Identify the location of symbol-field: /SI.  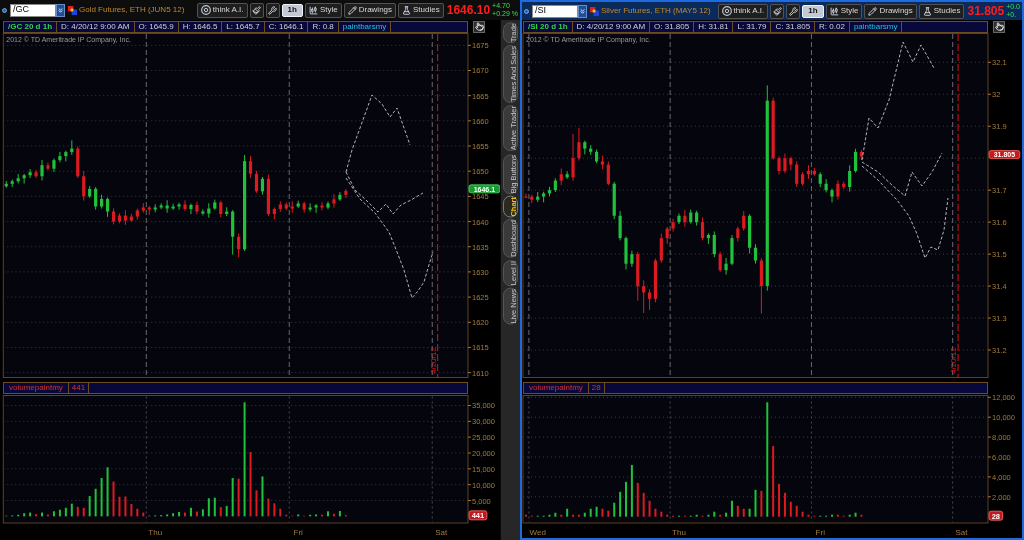
(555, 11).